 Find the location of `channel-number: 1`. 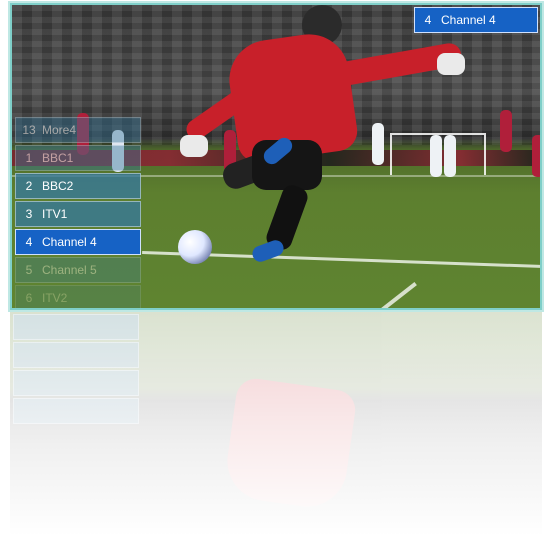

channel-number: 1 is located at coordinates (29, 158).